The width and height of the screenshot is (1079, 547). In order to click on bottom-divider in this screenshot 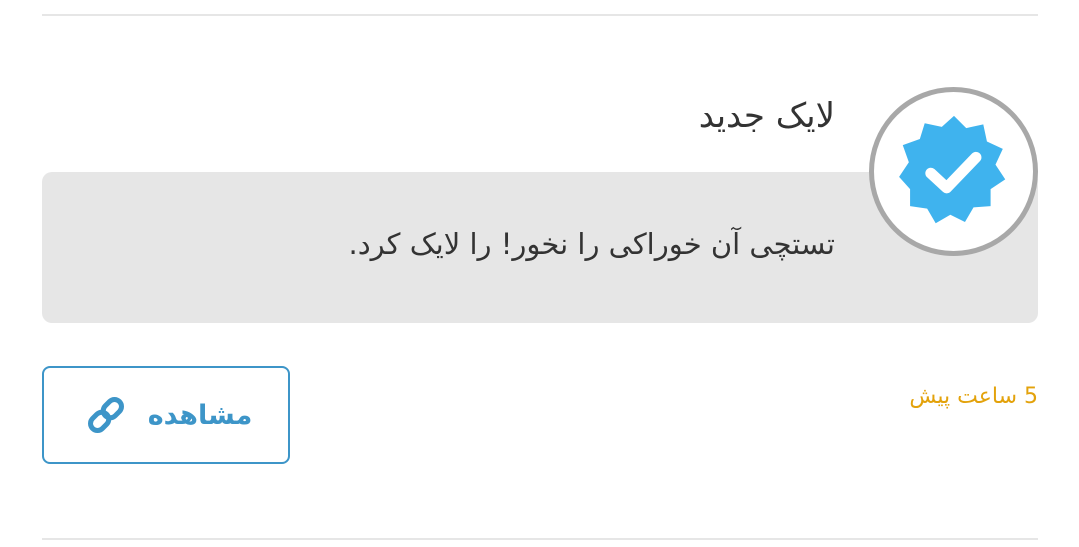, I will do `click(540, 539)`.